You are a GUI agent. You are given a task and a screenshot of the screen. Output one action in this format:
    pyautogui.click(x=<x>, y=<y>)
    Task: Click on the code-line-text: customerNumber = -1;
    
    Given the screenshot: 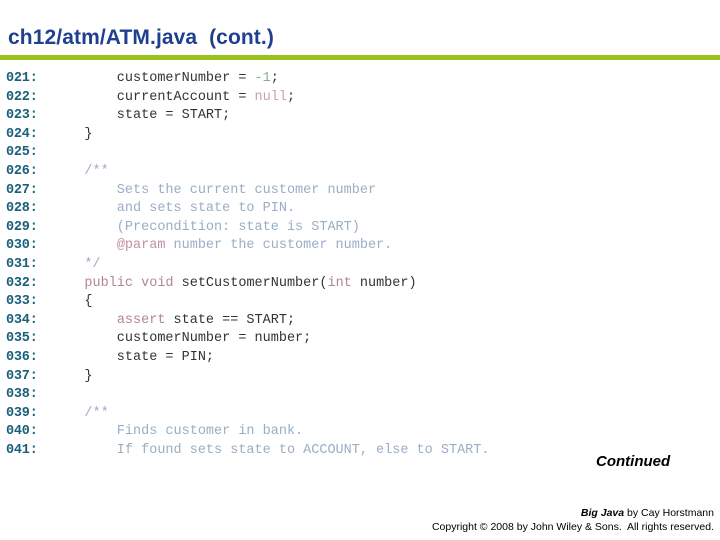 What is the action you would take?
    pyautogui.click(x=165, y=79)
    